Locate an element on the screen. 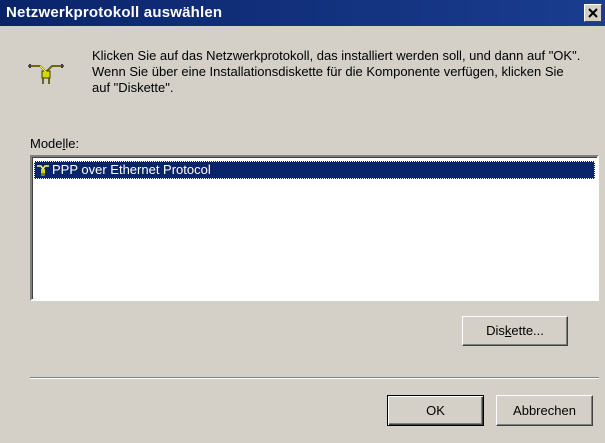  list-item-label: PPP over Ethernet Protocol is located at coordinates (131, 169).